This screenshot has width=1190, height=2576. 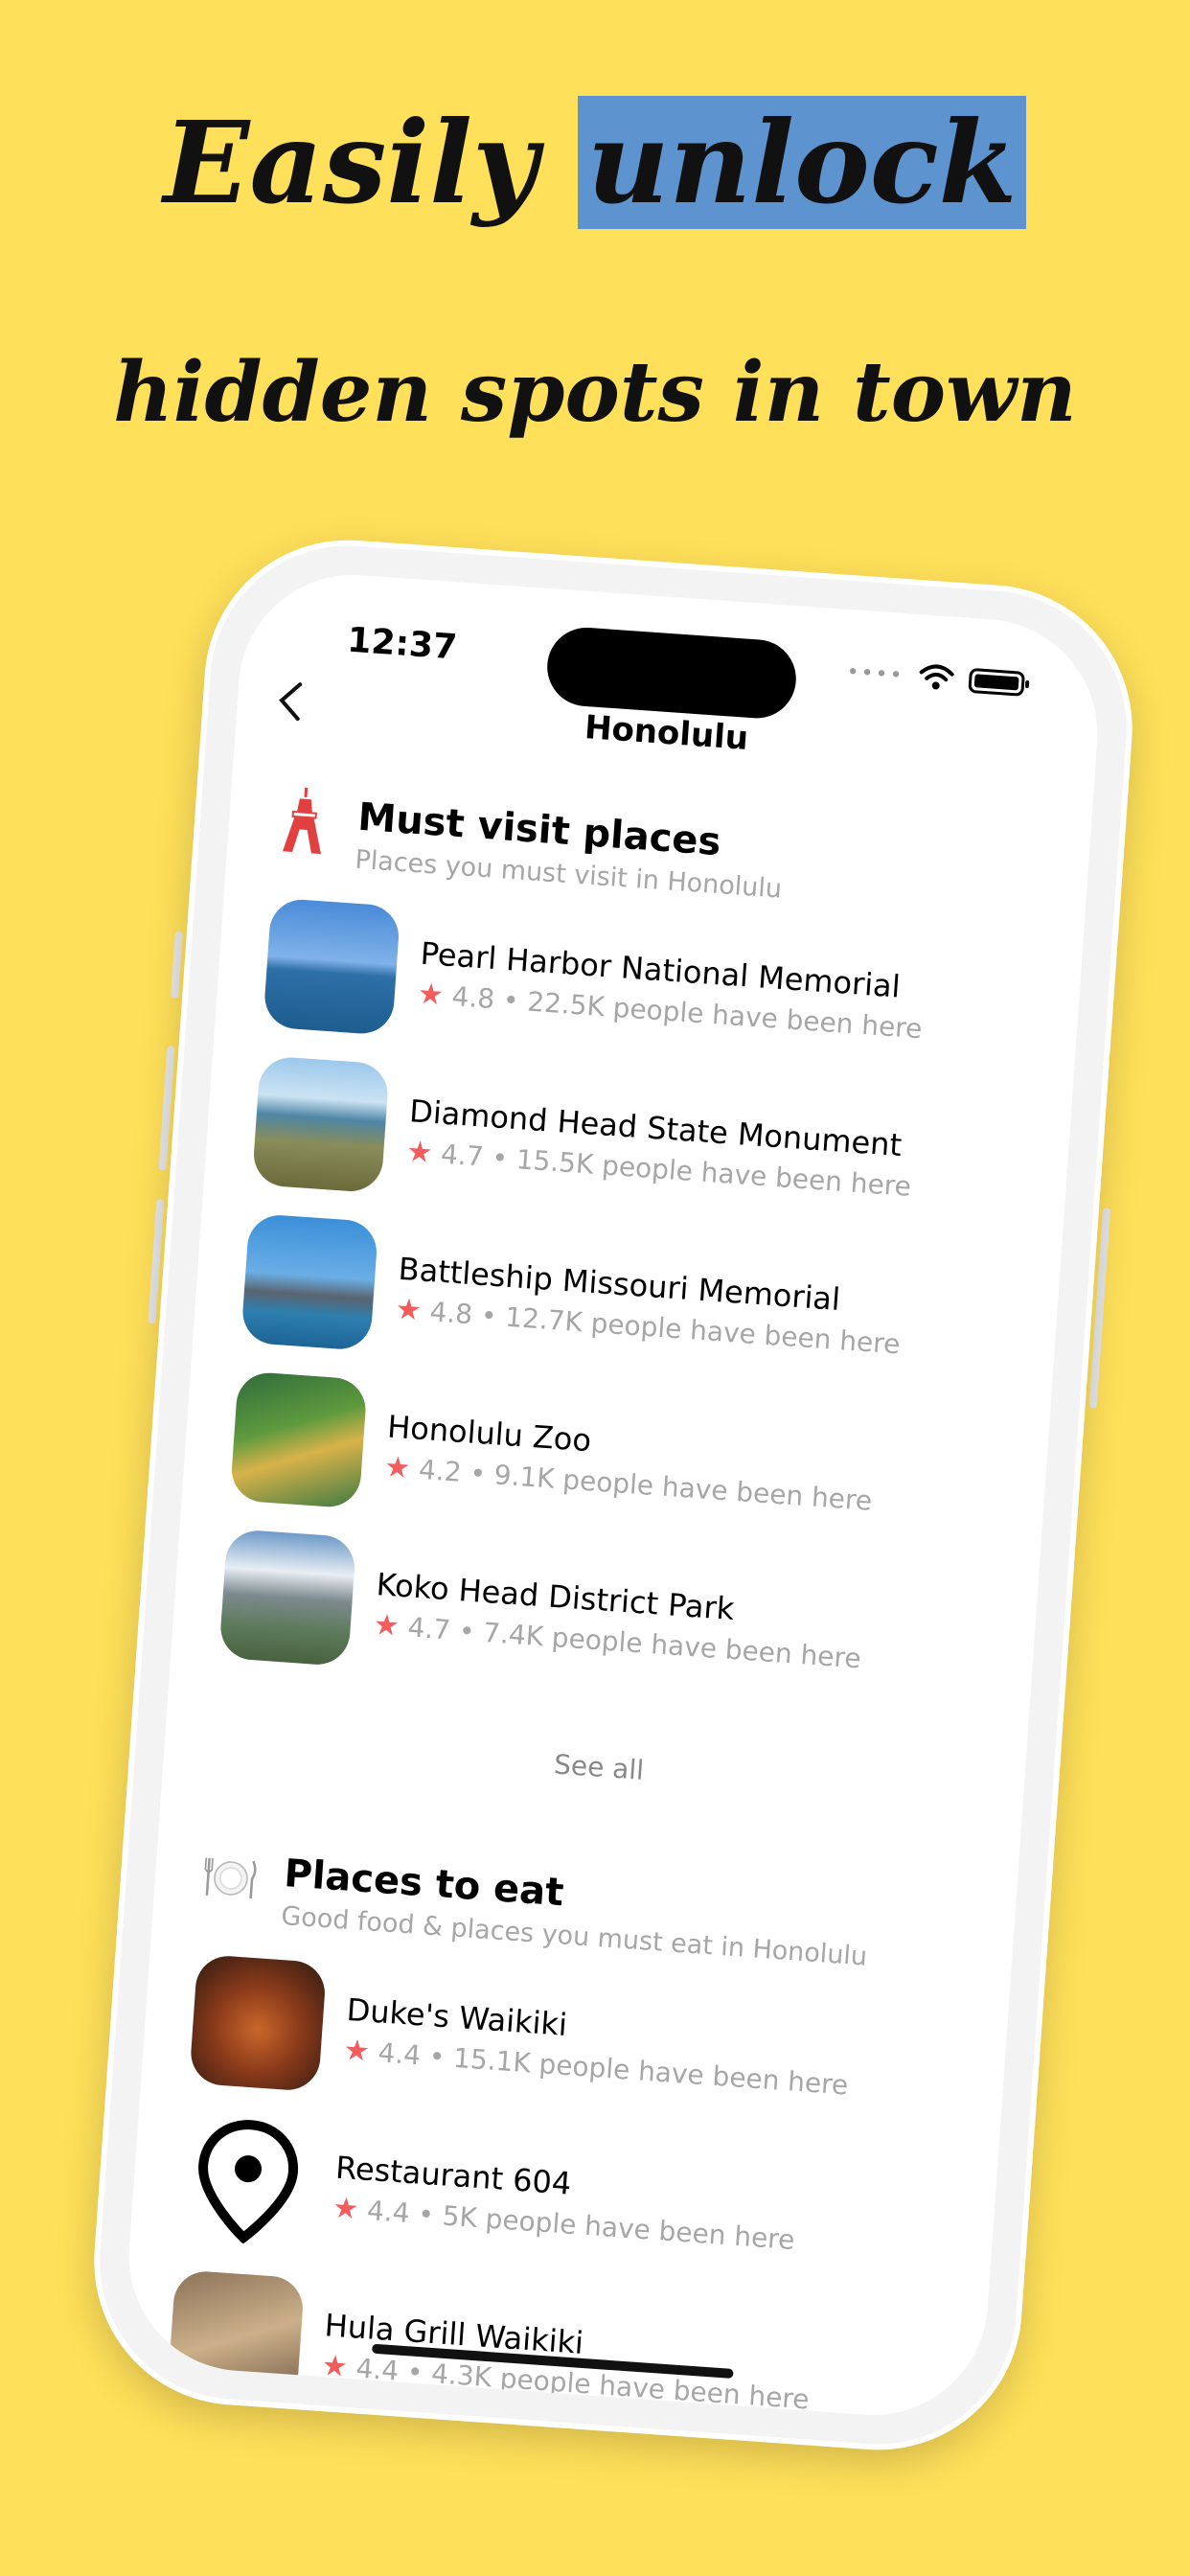 What do you see at coordinates (403, 644) in the screenshot?
I see `status-time: 12:37` at bounding box center [403, 644].